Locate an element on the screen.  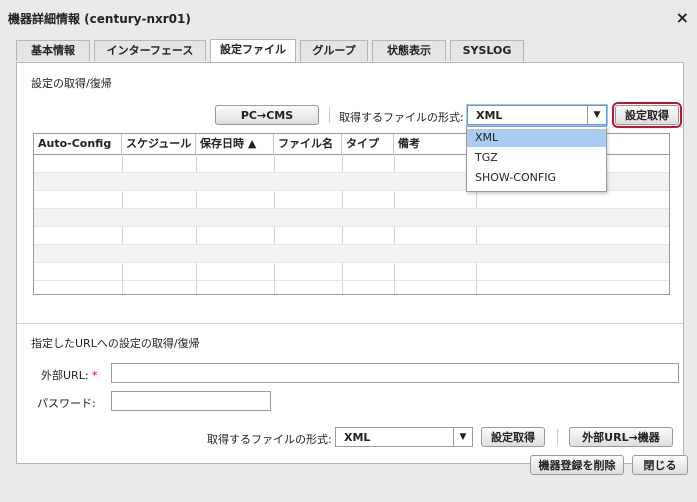
column-header-type: タイプ is located at coordinates (368, 144).